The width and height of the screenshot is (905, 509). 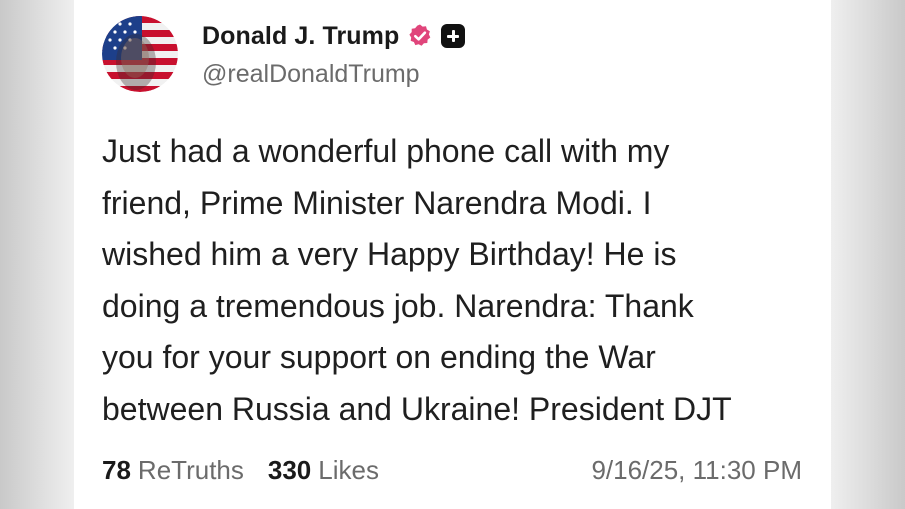 I want to click on background-right, so click(x=868, y=254).